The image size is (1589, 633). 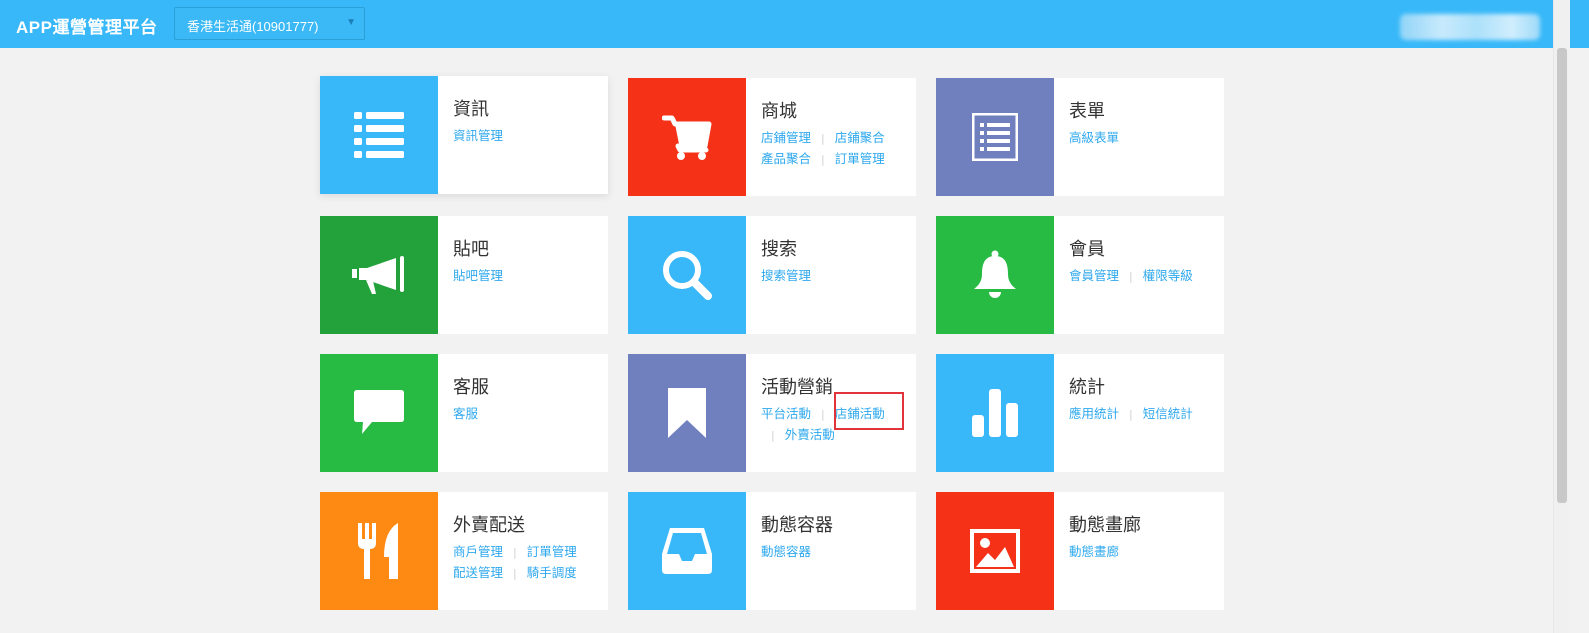 What do you see at coordinates (471, 249) in the screenshot?
I see `tile-title: 貼吧` at bounding box center [471, 249].